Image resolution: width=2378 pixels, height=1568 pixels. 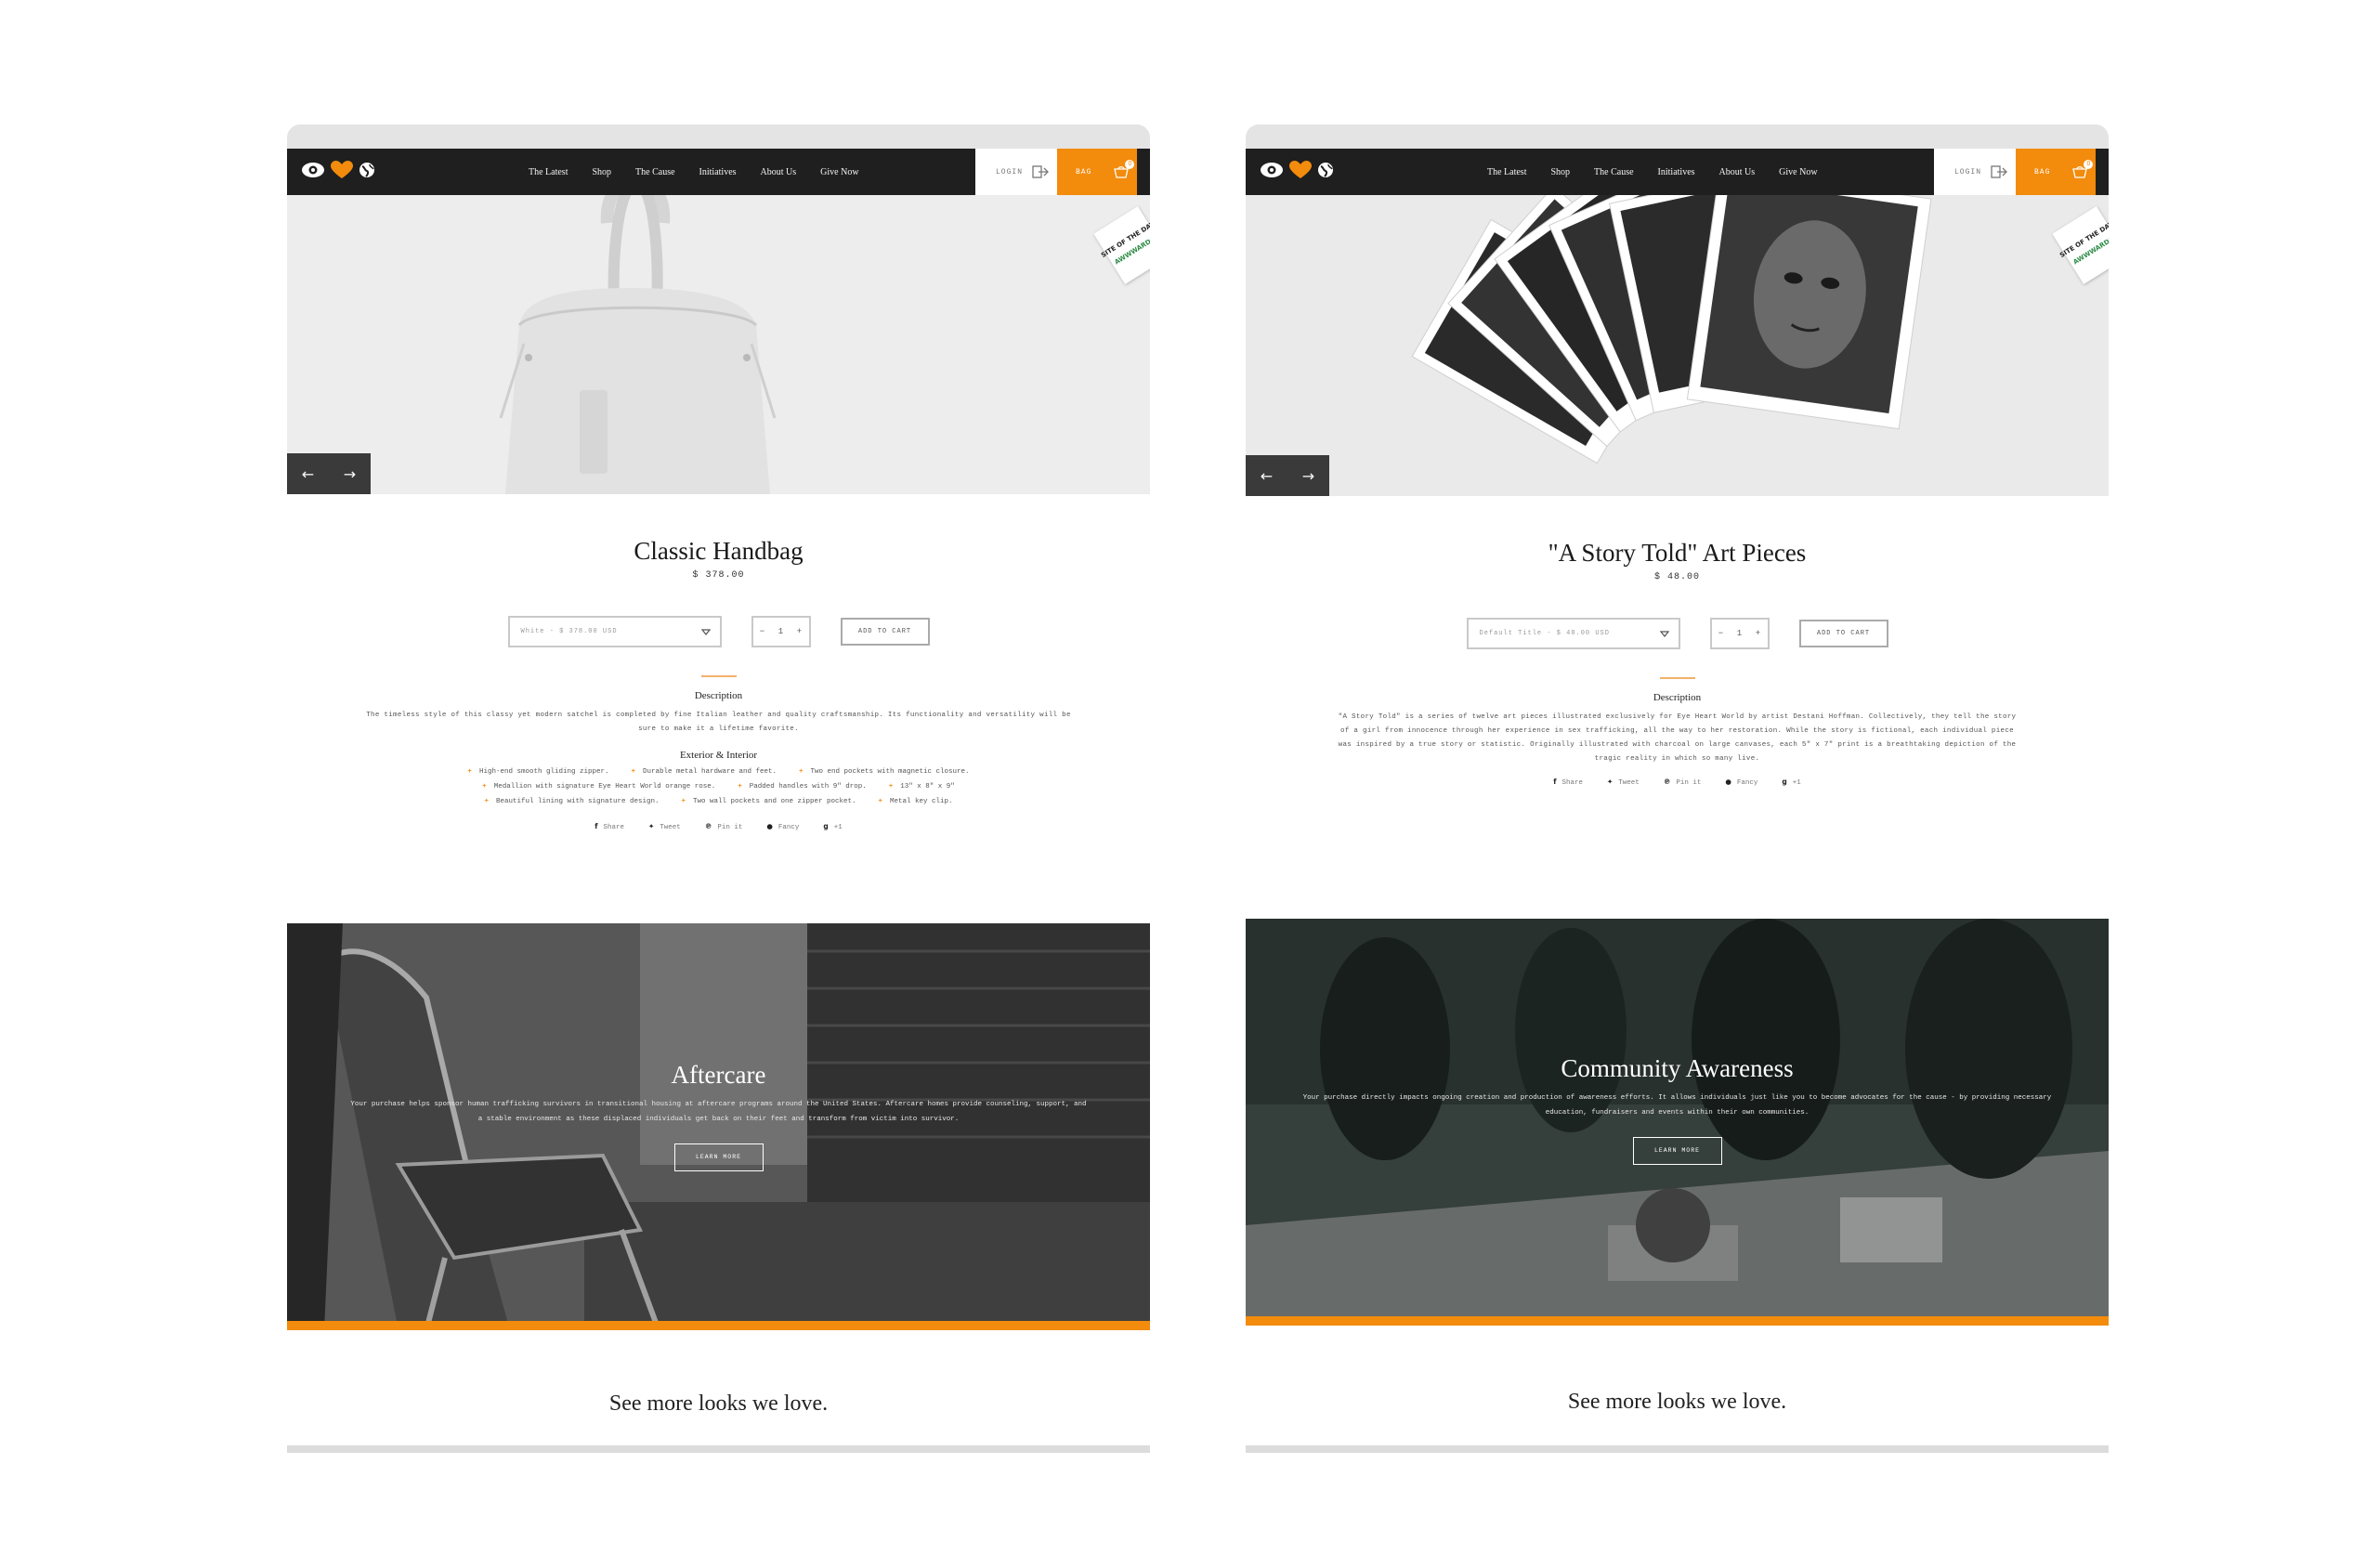 I want to click on art-prints-photo, so click(x=1677, y=345).